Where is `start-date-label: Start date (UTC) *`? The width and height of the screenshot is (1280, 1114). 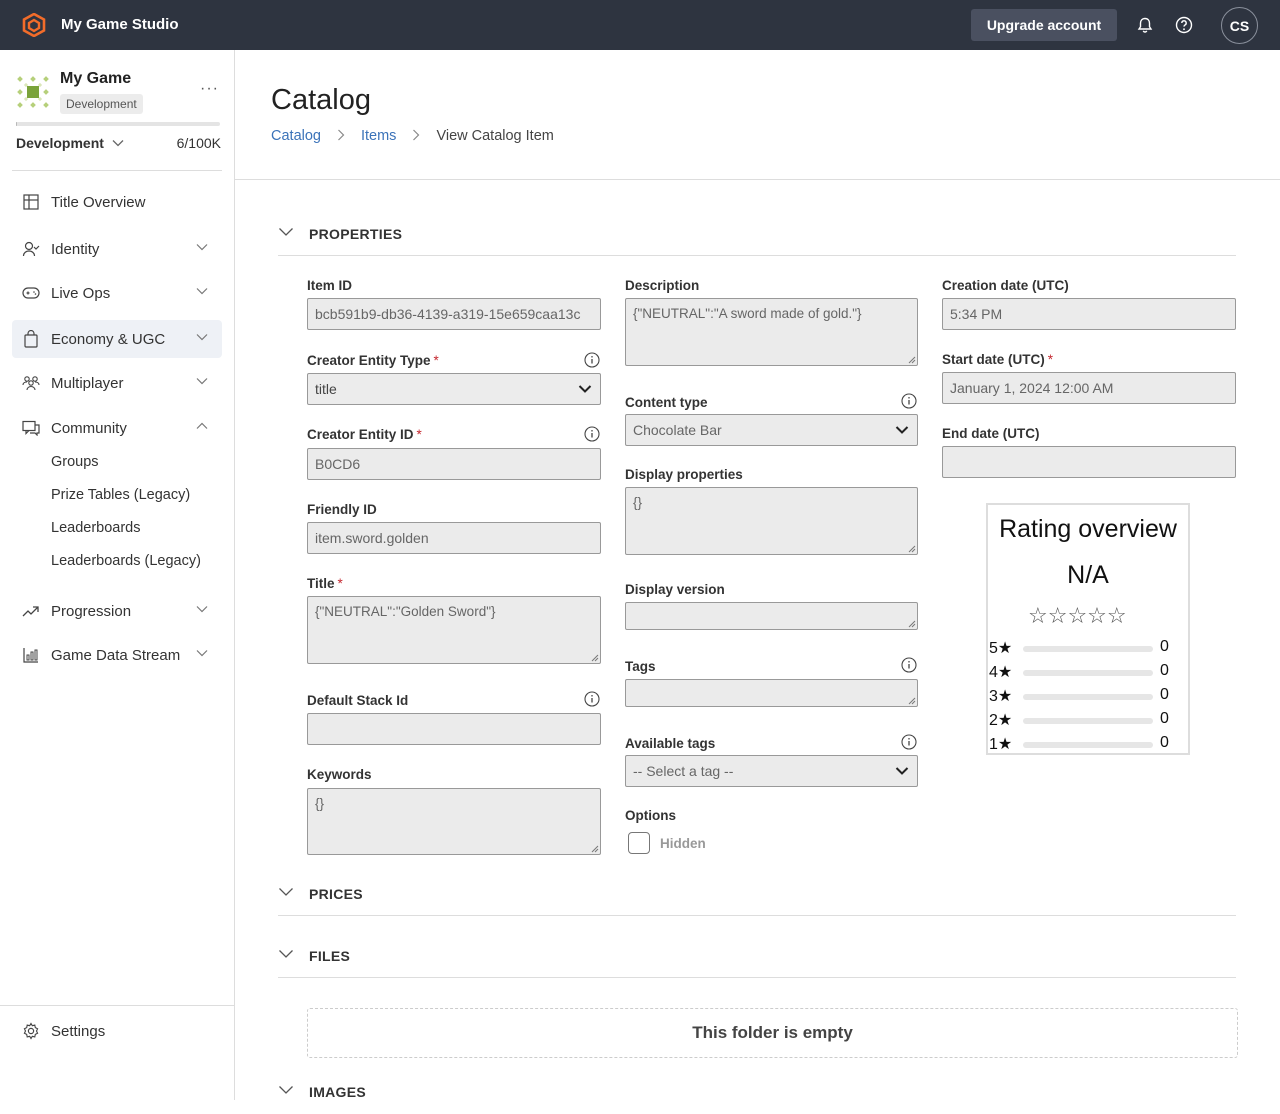
start-date-label: Start date (UTC) * is located at coordinates (997, 359).